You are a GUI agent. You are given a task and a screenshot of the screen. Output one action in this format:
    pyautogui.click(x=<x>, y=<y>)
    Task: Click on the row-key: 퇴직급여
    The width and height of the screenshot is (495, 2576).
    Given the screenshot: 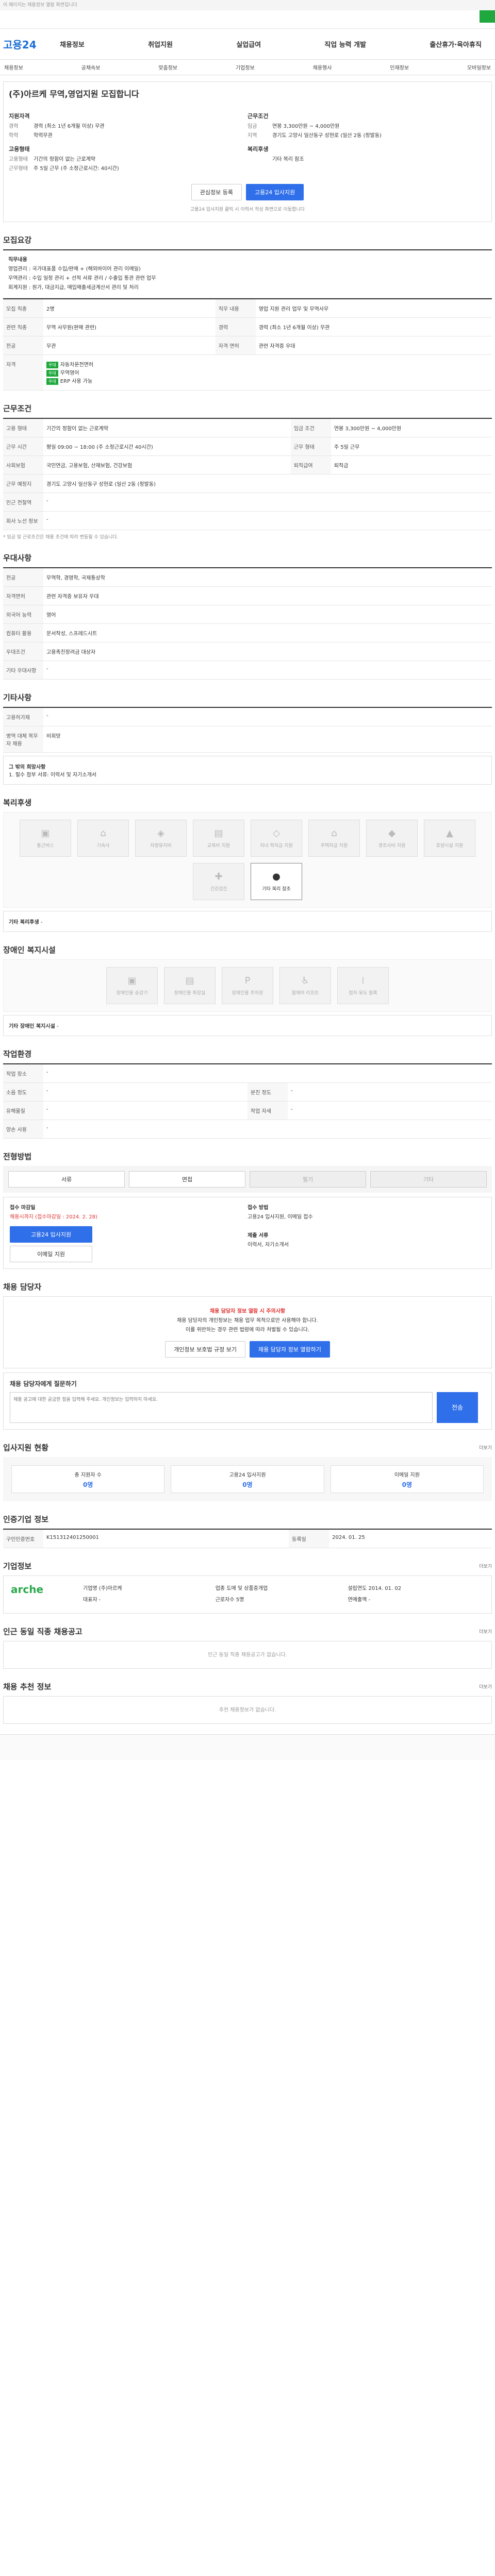 What is the action you would take?
    pyautogui.click(x=311, y=464)
    